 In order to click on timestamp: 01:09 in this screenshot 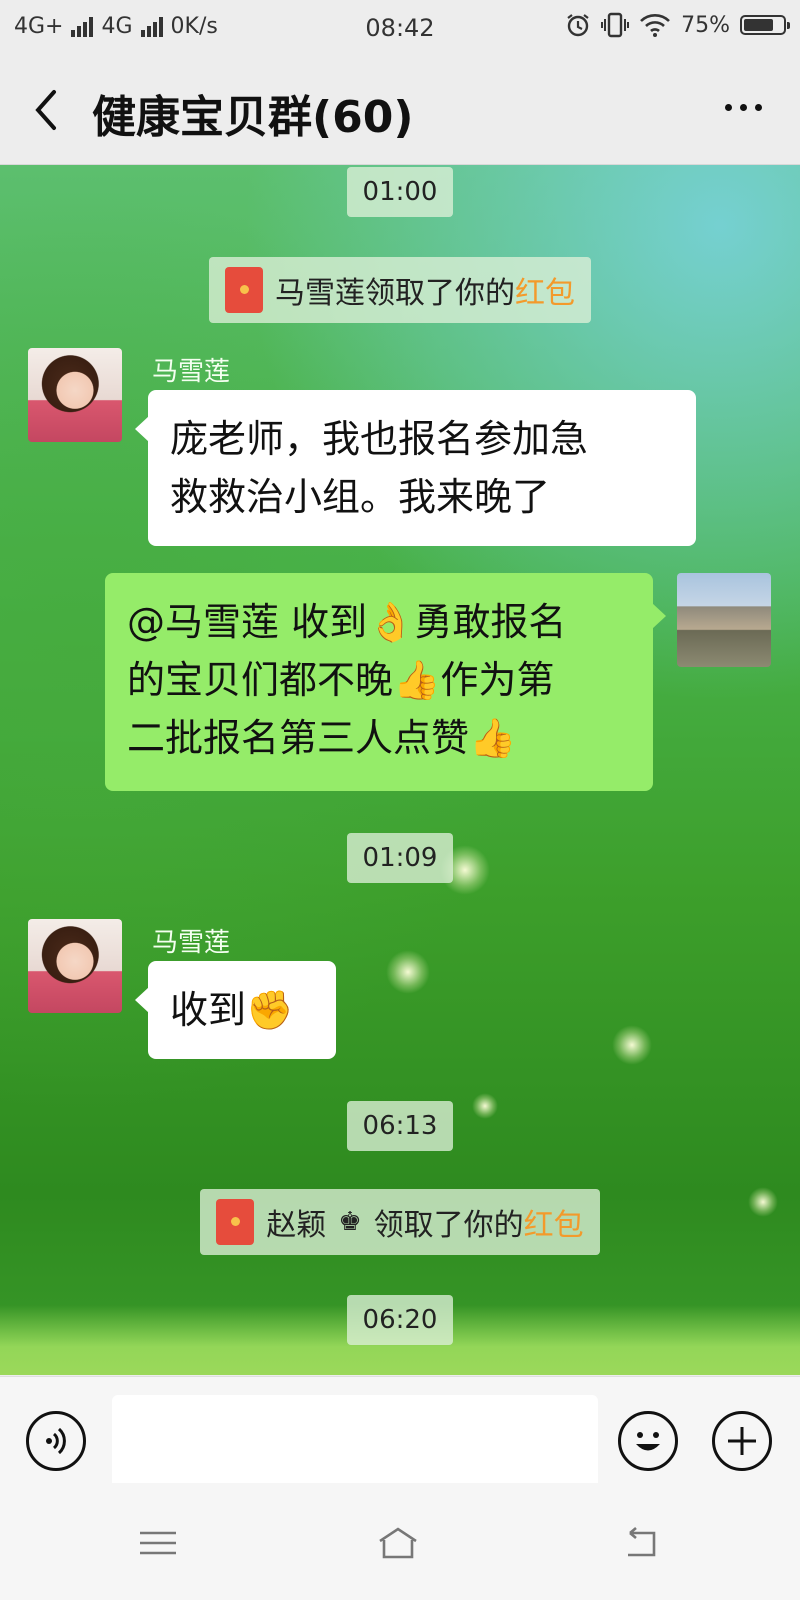, I will do `click(400, 858)`.